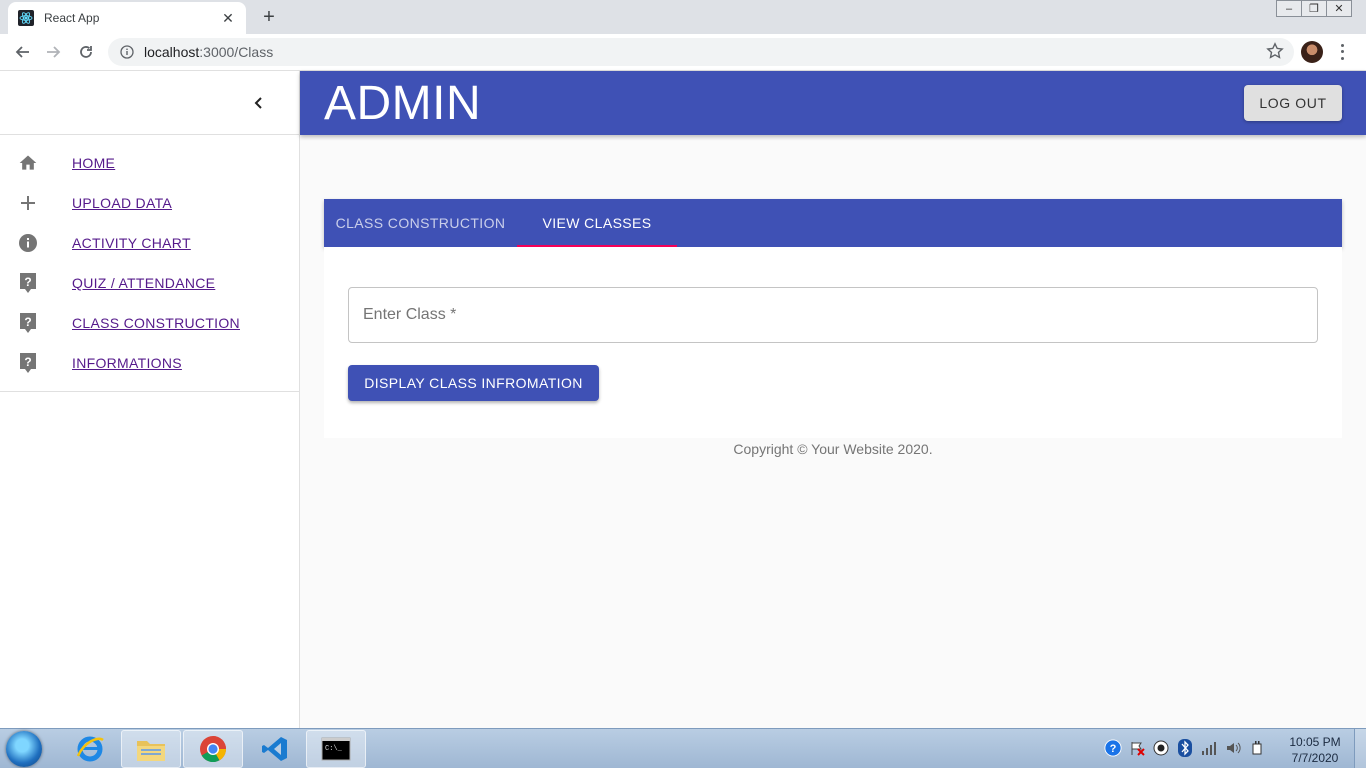  I want to click on vscode-icon, so click(275, 749).